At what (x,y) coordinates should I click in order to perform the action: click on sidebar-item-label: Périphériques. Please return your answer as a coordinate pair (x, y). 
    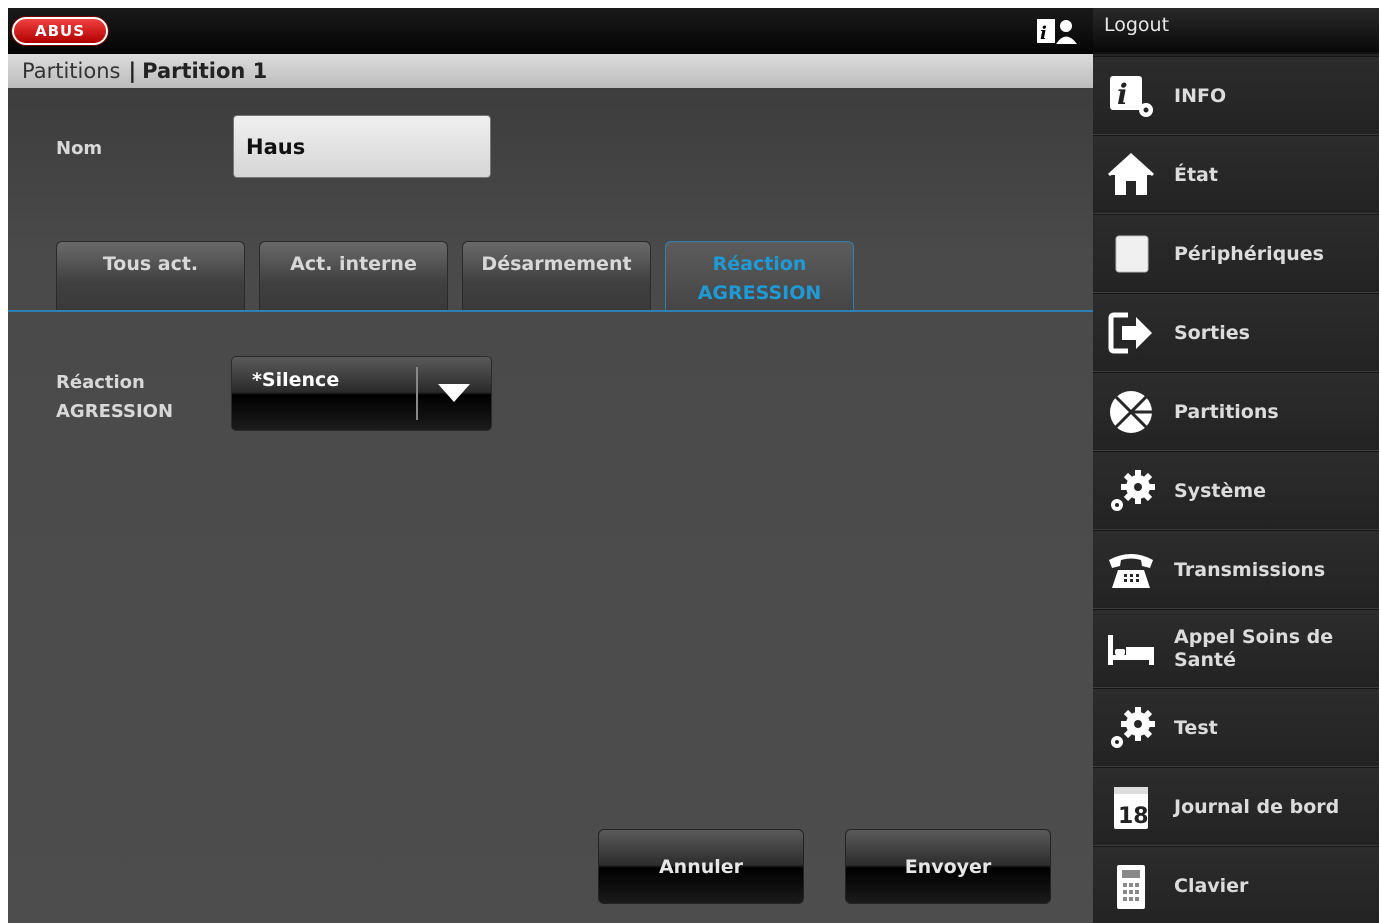
    Looking at the image, I should click on (1249, 253).